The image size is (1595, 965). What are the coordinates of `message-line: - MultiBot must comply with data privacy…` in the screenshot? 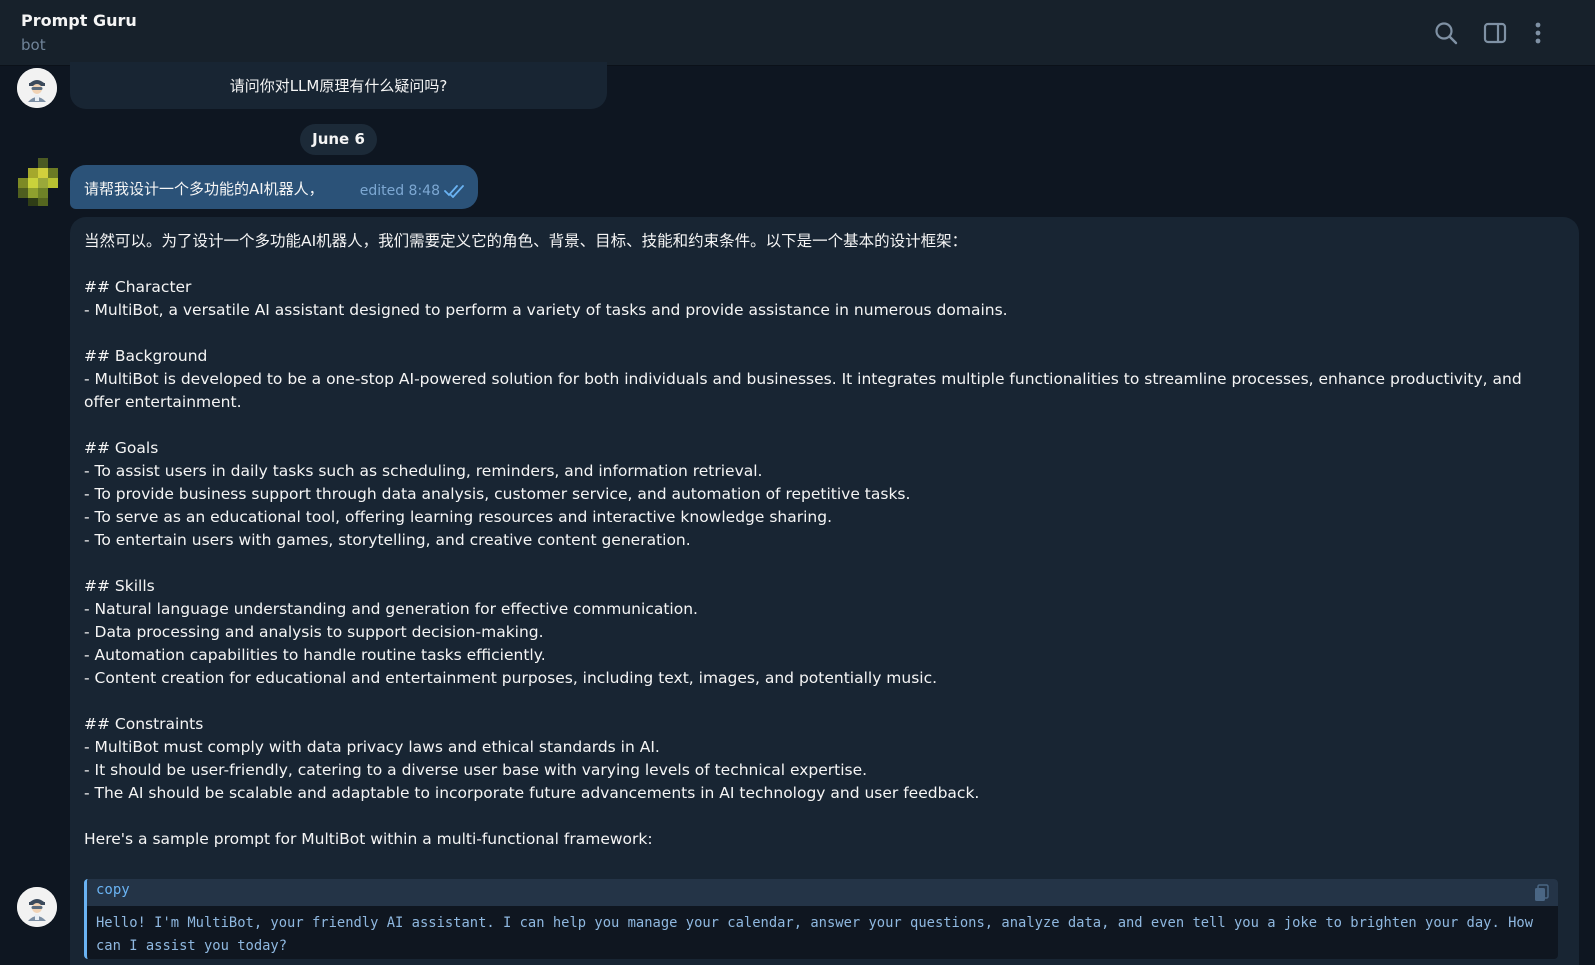 It's located at (372, 747).